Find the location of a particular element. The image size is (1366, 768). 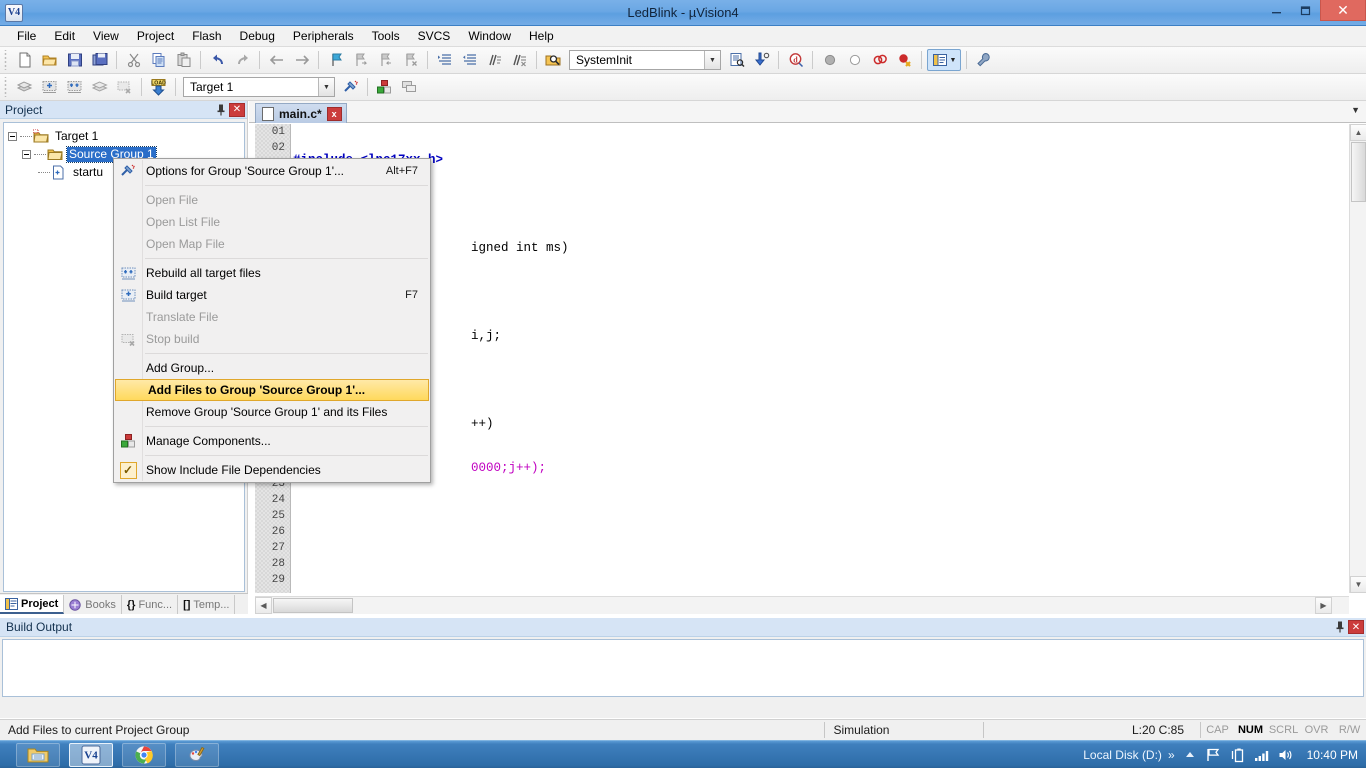

document-tab-main-c: main.c* x is located at coordinates (301, 113).